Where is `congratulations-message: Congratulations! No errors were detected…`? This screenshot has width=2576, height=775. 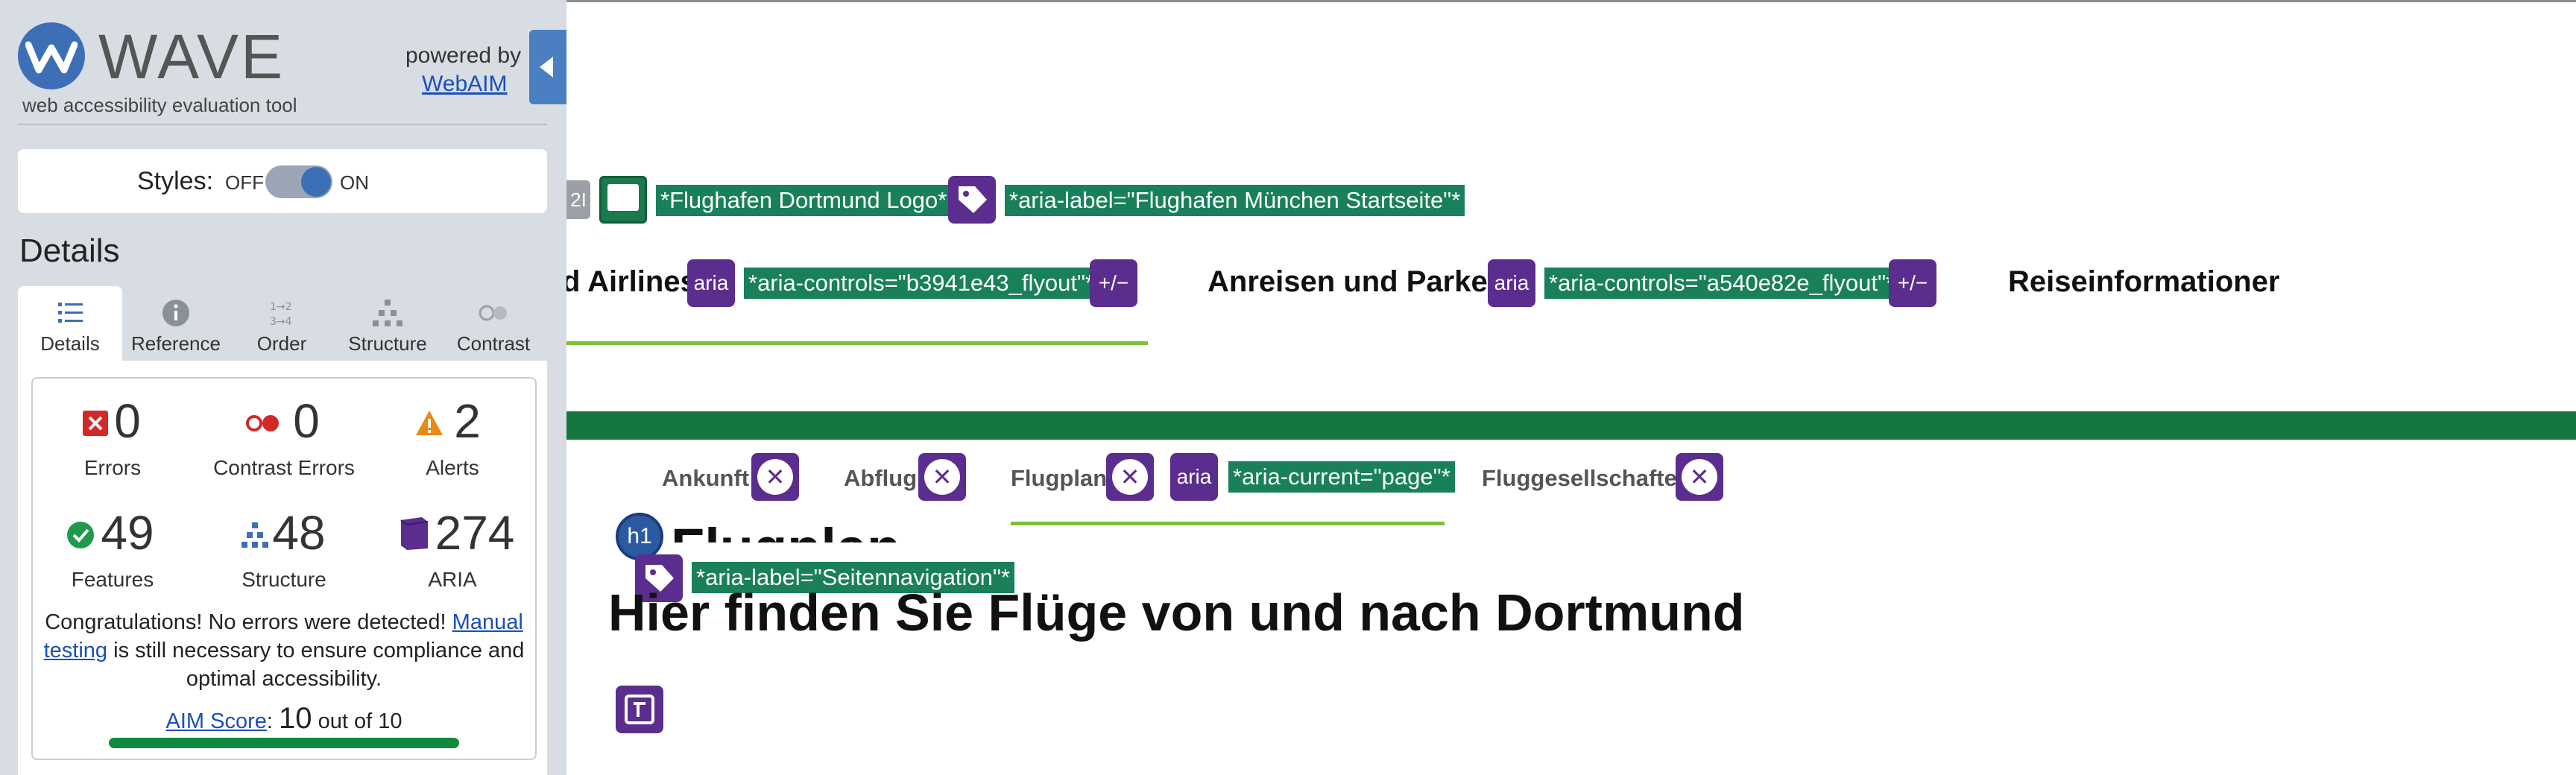 congratulations-message: Congratulations! No errors were detected… is located at coordinates (284, 651).